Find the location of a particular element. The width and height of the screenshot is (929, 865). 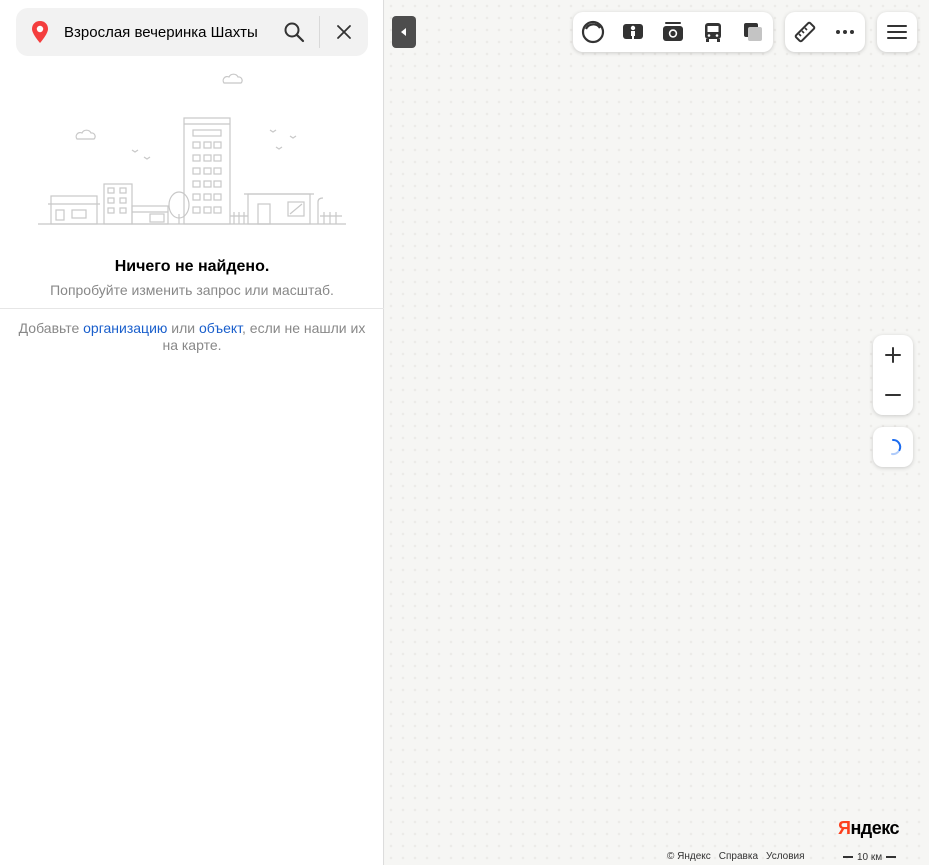

layers-icon is located at coordinates (753, 32).